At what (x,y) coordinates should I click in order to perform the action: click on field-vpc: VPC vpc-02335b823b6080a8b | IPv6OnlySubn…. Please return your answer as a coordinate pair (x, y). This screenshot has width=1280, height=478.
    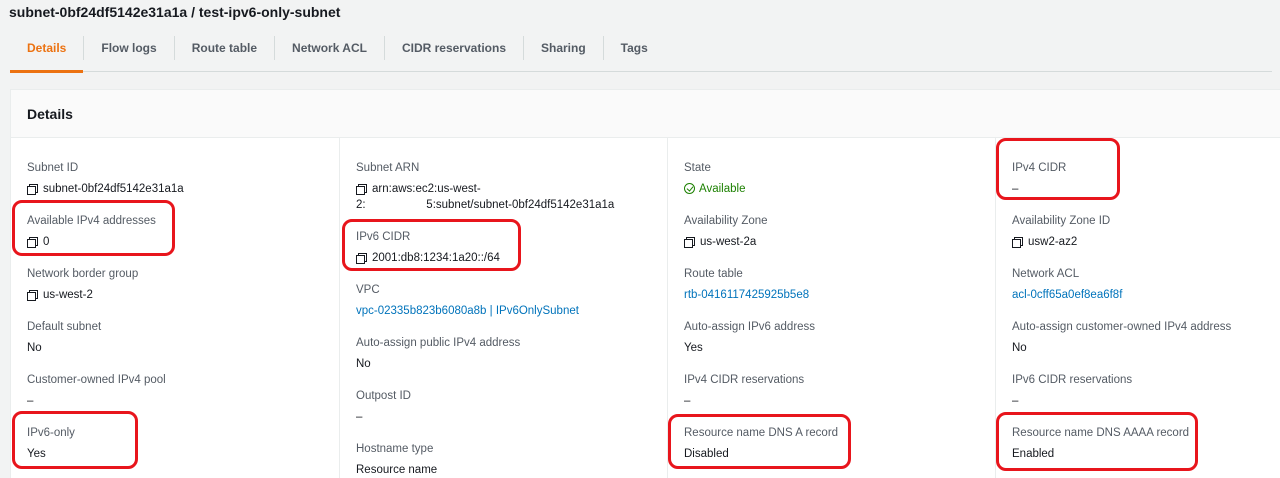
    Looking at the image, I should click on (506, 300).